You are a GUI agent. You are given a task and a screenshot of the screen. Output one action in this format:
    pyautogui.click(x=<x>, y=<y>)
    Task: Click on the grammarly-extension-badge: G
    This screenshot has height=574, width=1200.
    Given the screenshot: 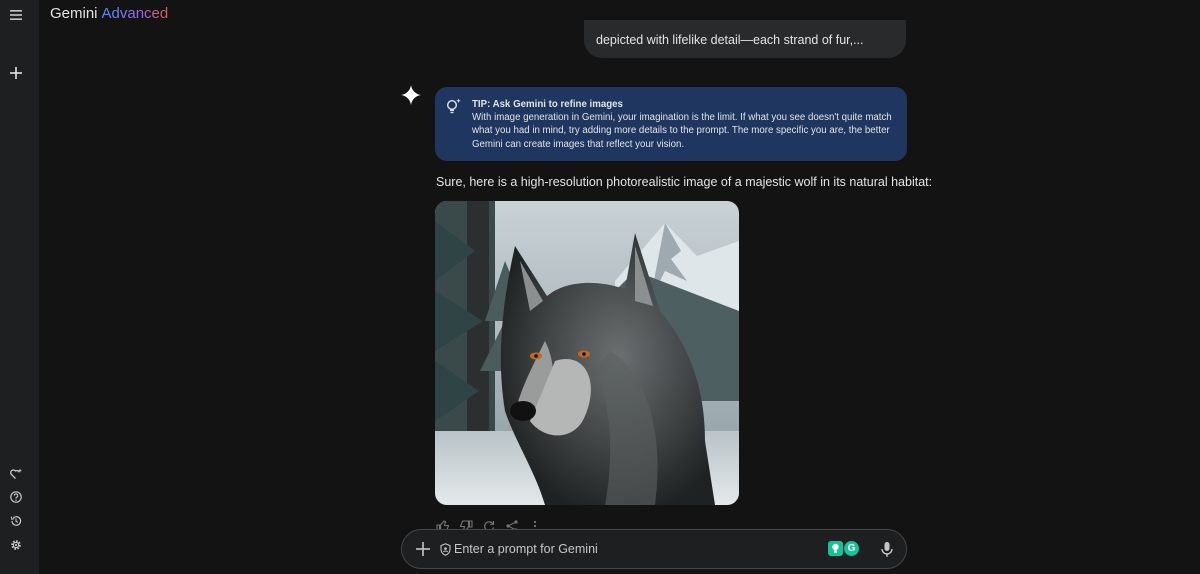 What is the action you would take?
    pyautogui.click(x=843, y=549)
    